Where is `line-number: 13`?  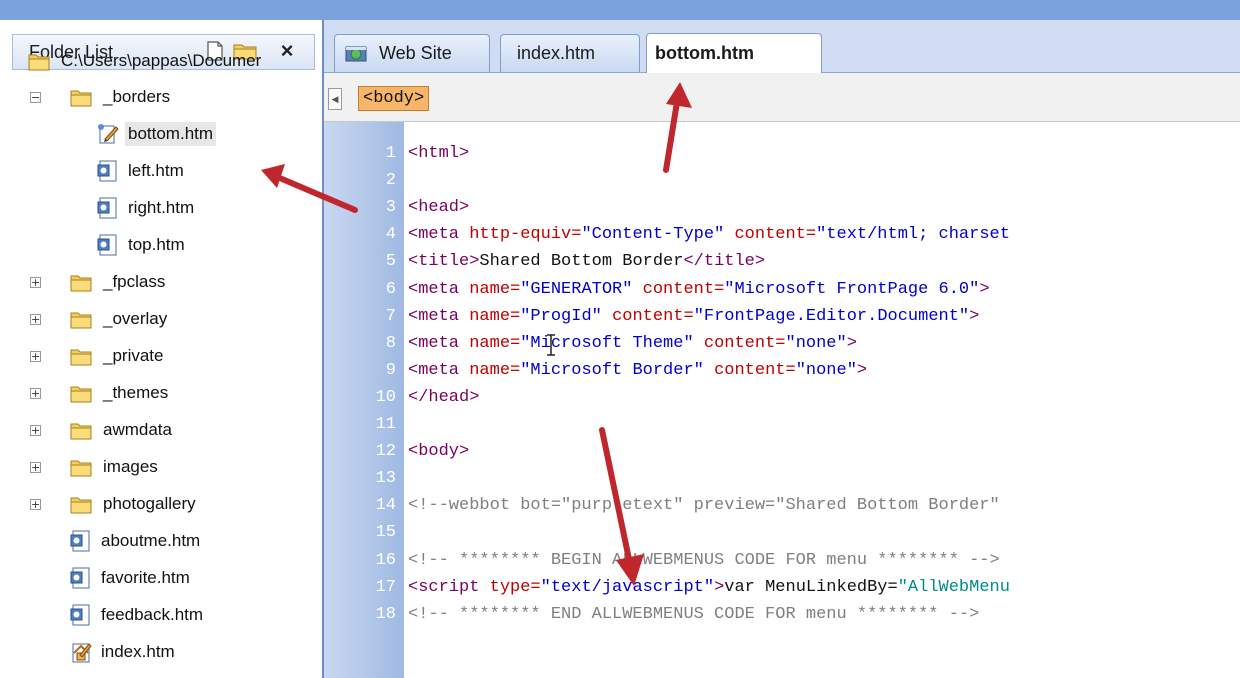 line-number: 13 is located at coordinates (385, 479).